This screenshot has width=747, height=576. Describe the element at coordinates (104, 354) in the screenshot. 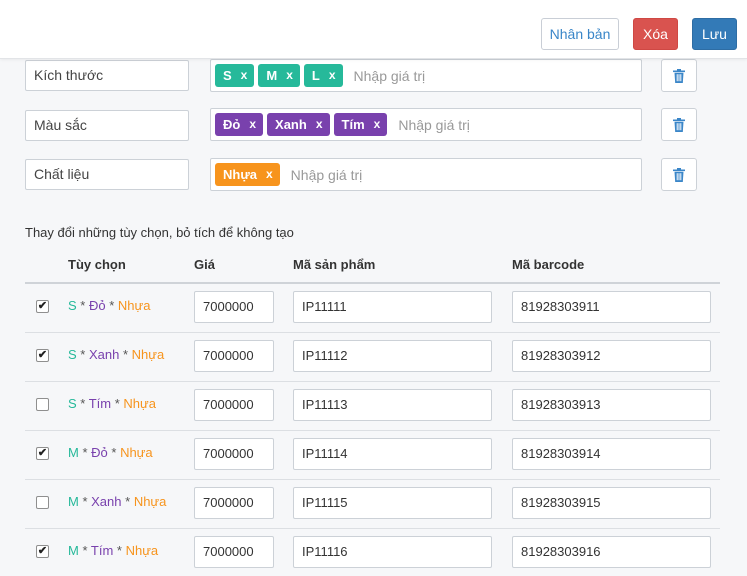

I see `combo-color: Xanh` at that location.